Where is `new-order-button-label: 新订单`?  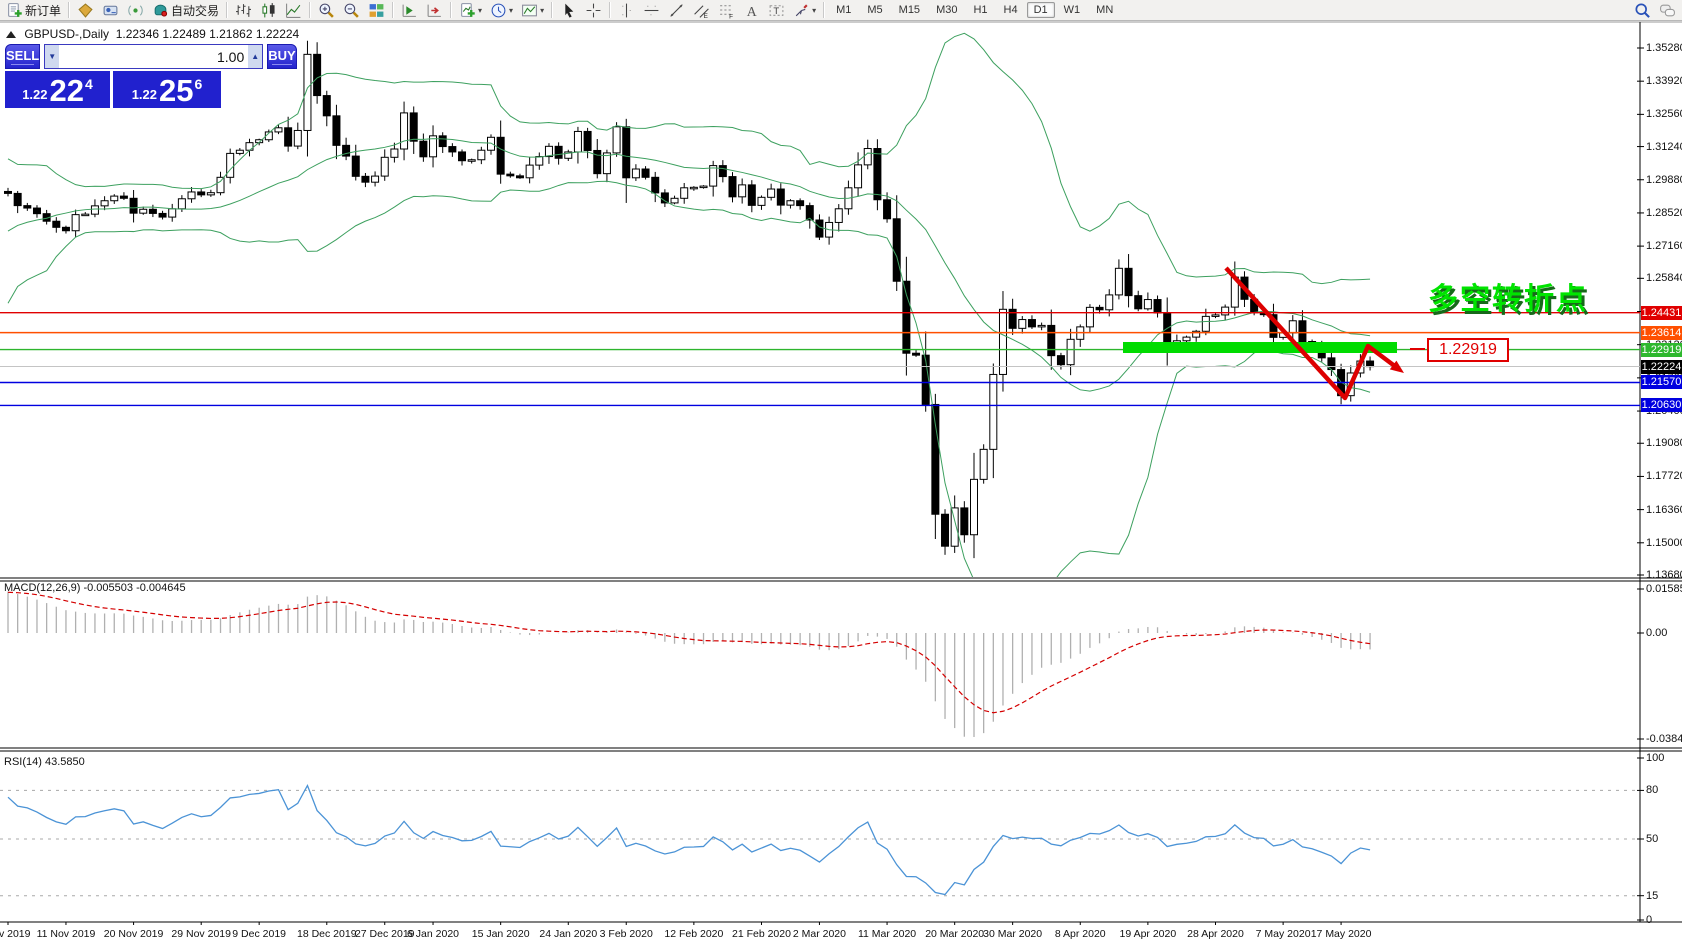
new-order-button-label: 新订单 is located at coordinates (43, 10).